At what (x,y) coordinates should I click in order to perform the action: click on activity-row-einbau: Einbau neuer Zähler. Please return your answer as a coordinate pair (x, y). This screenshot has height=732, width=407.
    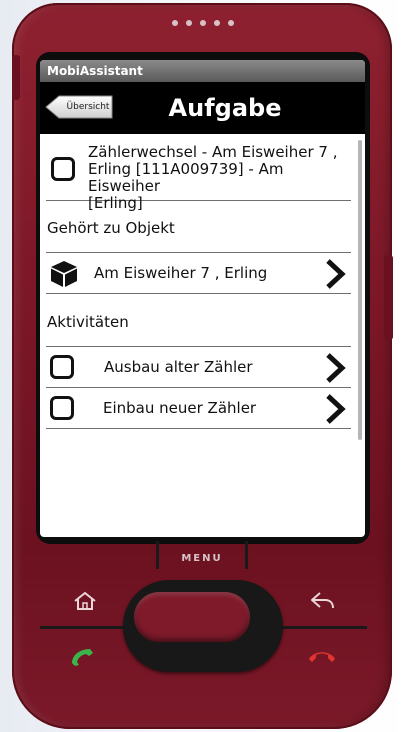
    Looking at the image, I should click on (198, 408).